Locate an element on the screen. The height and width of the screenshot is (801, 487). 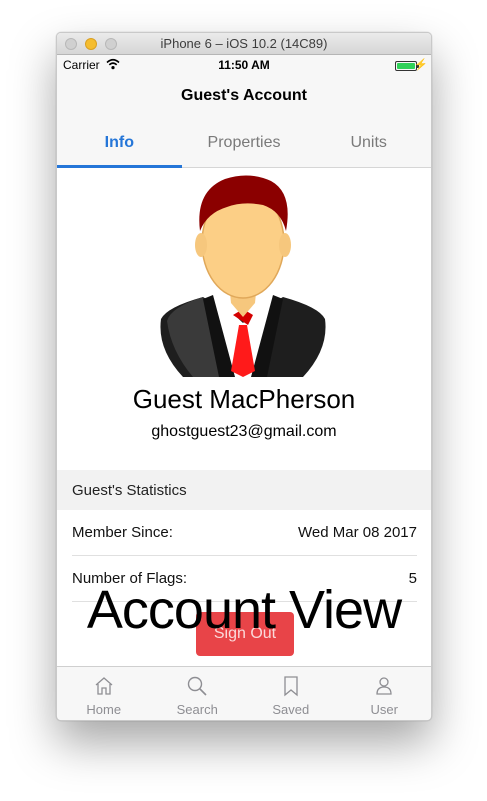
window-title: iPhone 6 – iOS 10.2 (14C89) is located at coordinates (244, 43).